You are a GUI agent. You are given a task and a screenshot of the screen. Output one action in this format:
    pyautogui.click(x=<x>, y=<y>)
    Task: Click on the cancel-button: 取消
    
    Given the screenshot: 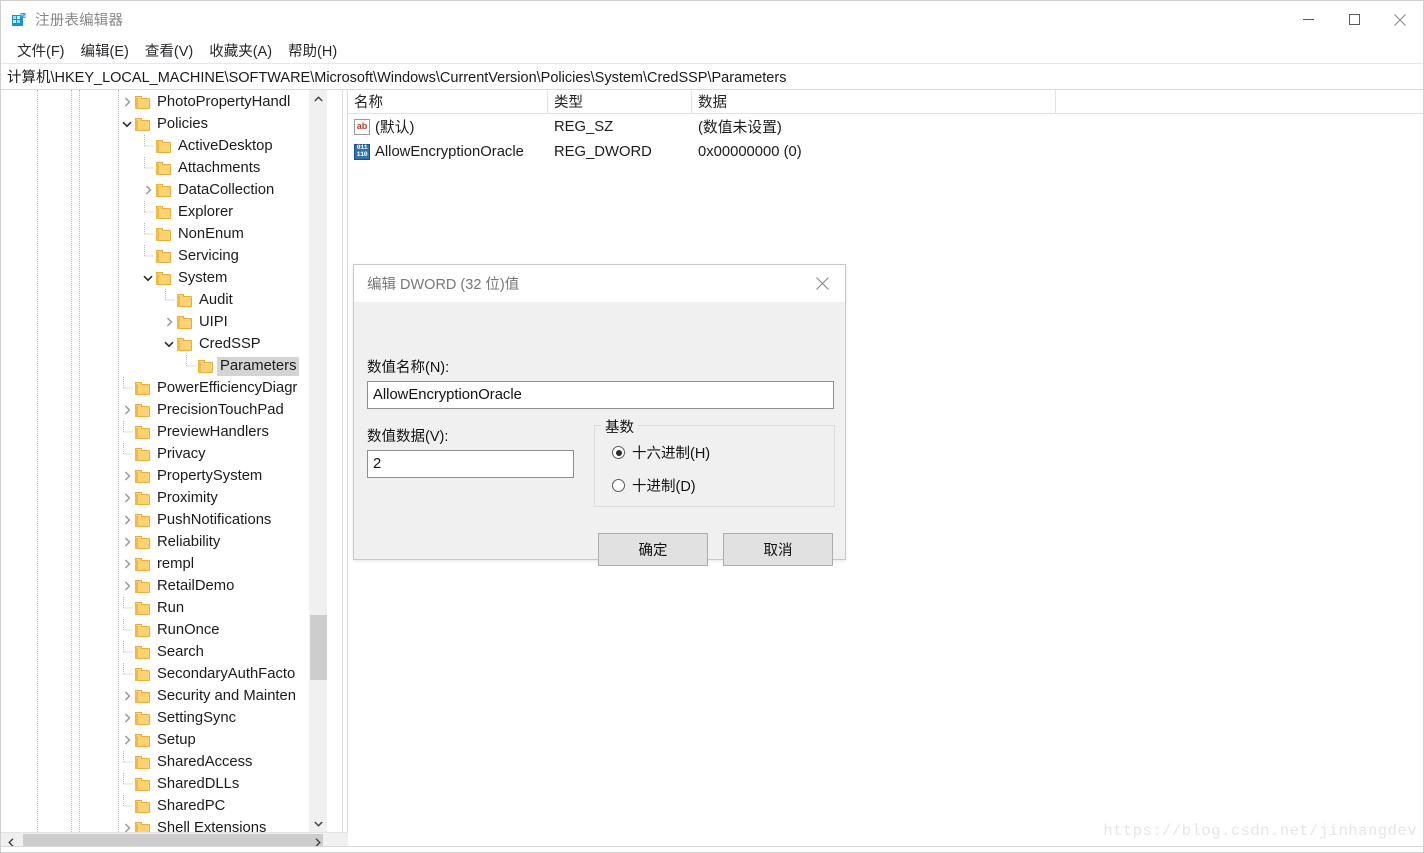 What is the action you would take?
    pyautogui.click(x=778, y=549)
    